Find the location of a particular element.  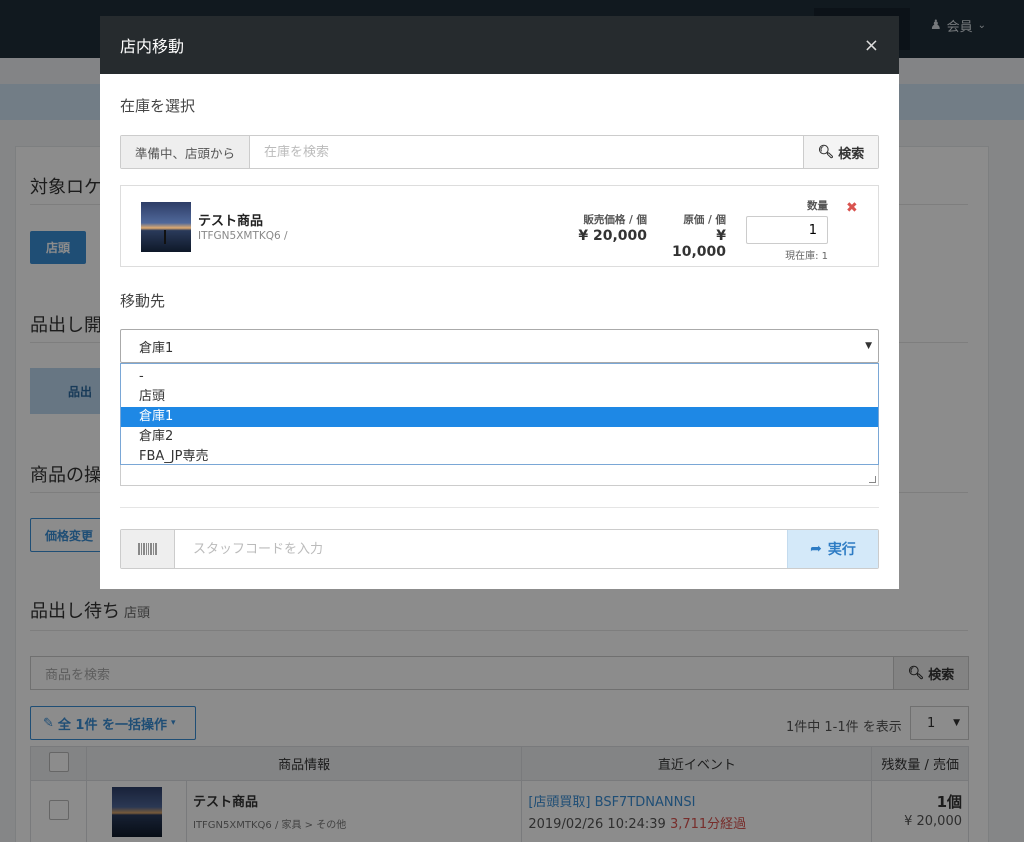

sale-price-block: 販売価格 / 個 ¥ 20,000 is located at coordinates (604, 228).